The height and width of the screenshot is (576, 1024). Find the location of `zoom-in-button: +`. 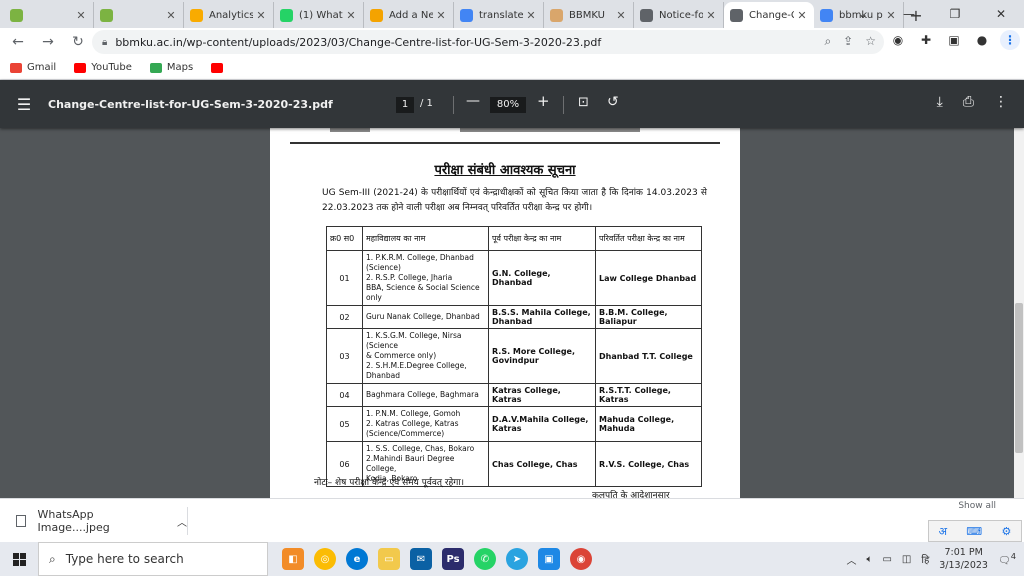

zoom-in-button: + is located at coordinates (543, 101).